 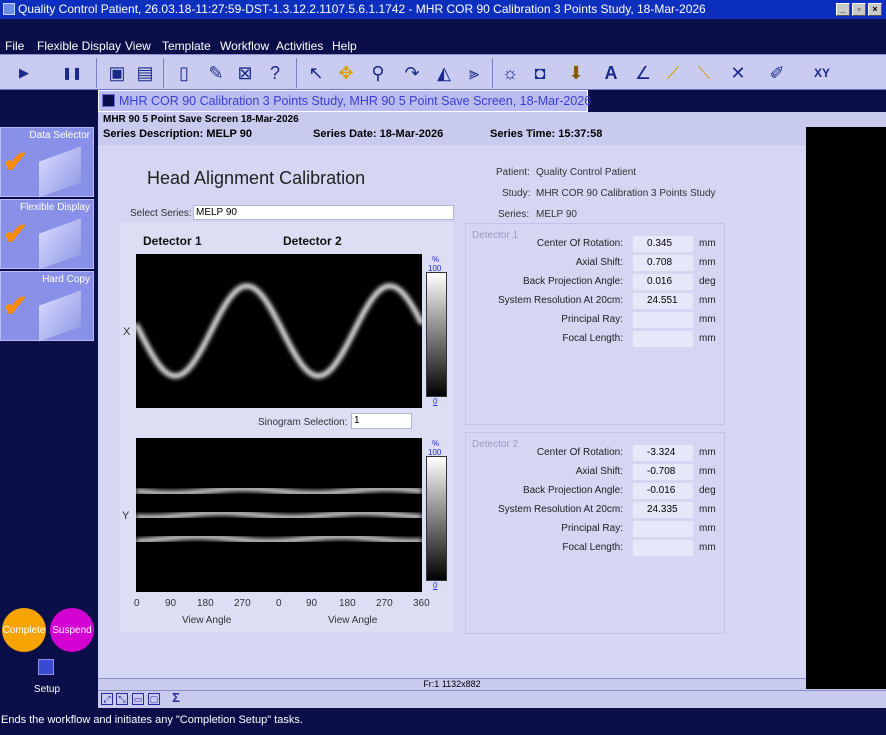 What do you see at coordinates (299, 46) in the screenshot?
I see `menu-activities: Activities` at bounding box center [299, 46].